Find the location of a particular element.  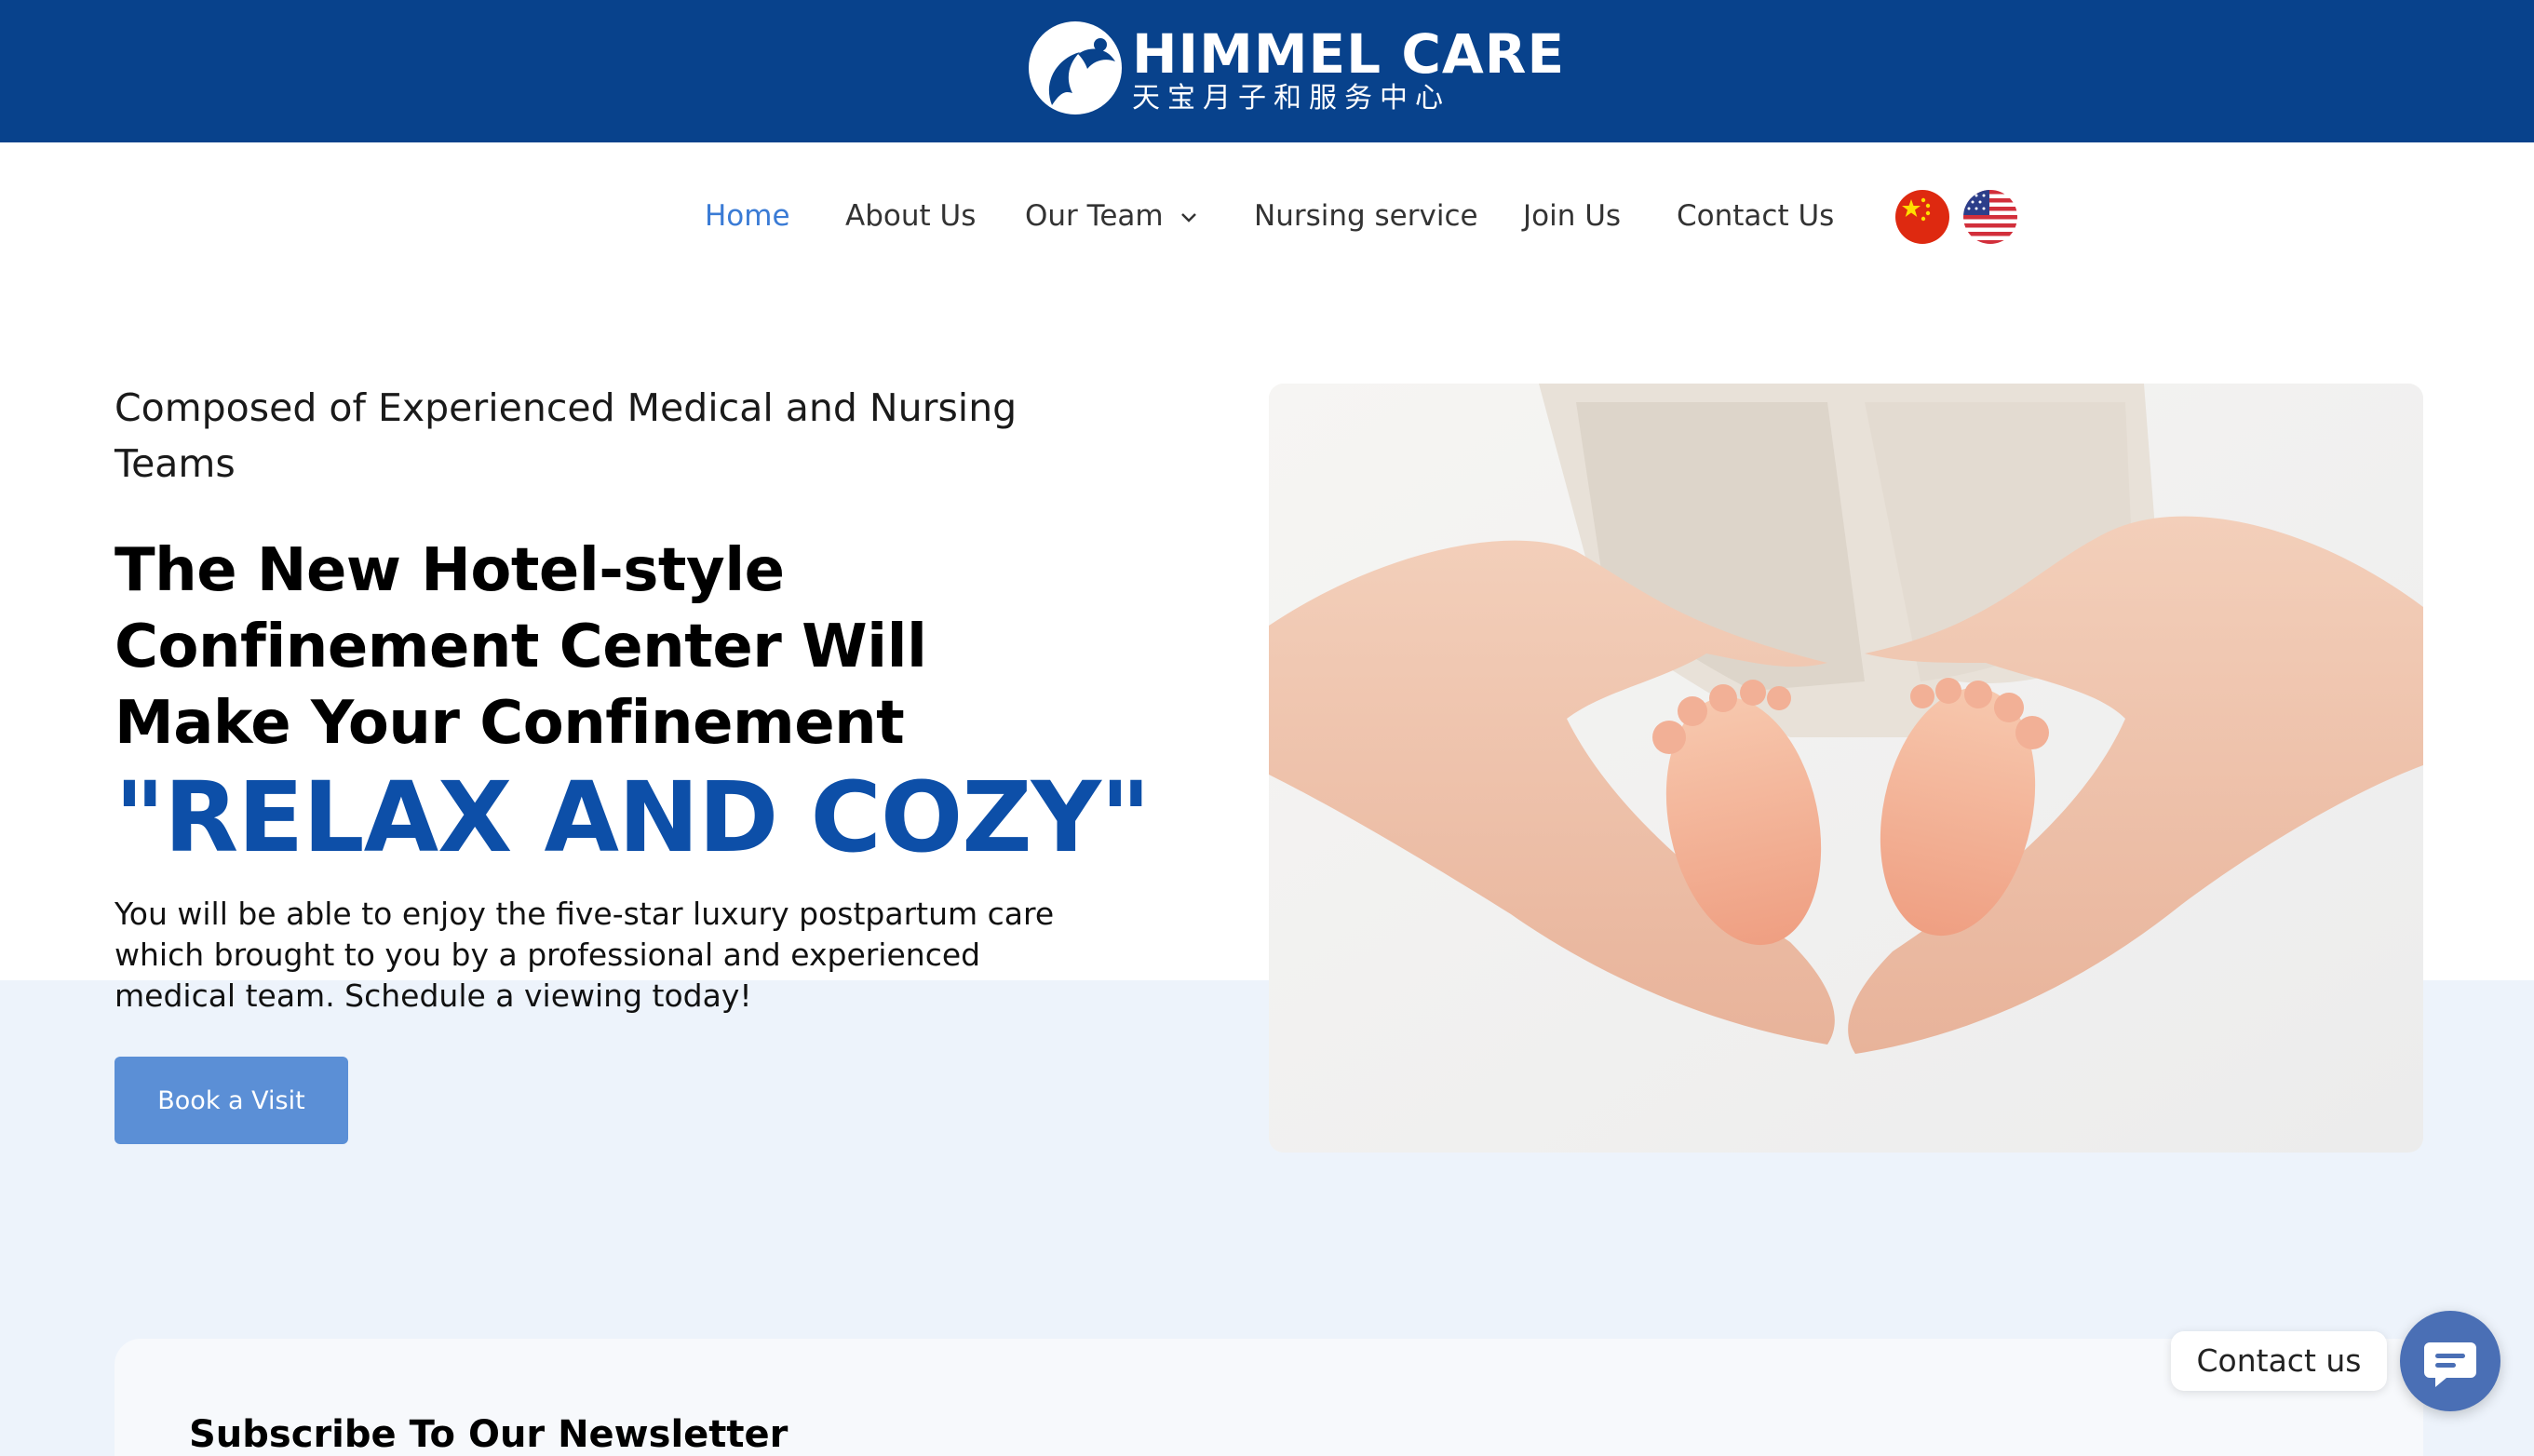

nav-item-home: Home is located at coordinates (747, 216).